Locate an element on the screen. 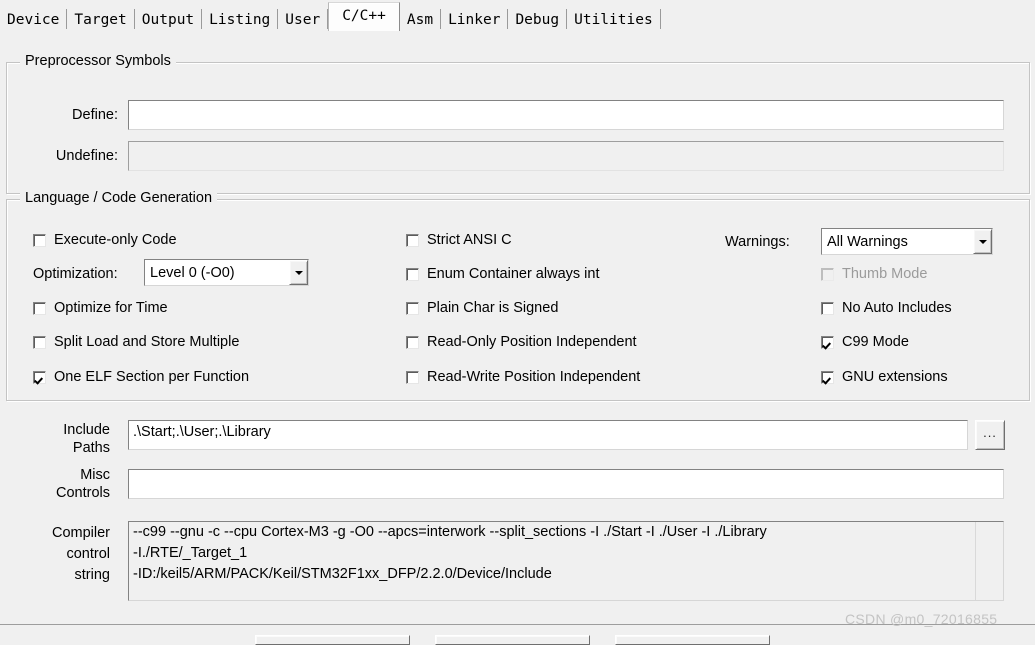  checkbox-label: Enum Container always int is located at coordinates (513, 274).